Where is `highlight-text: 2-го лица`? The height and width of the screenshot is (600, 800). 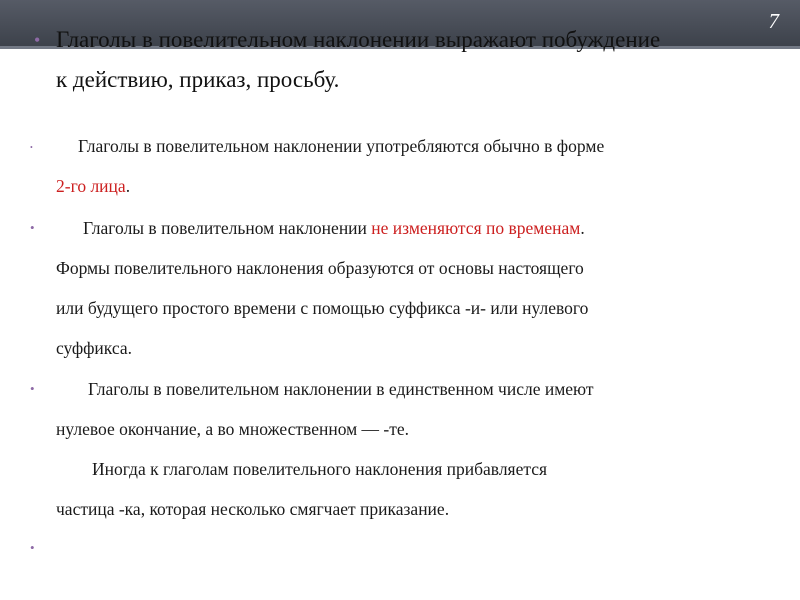
highlight-text: 2-го лица is located at coordinates (91, 186).